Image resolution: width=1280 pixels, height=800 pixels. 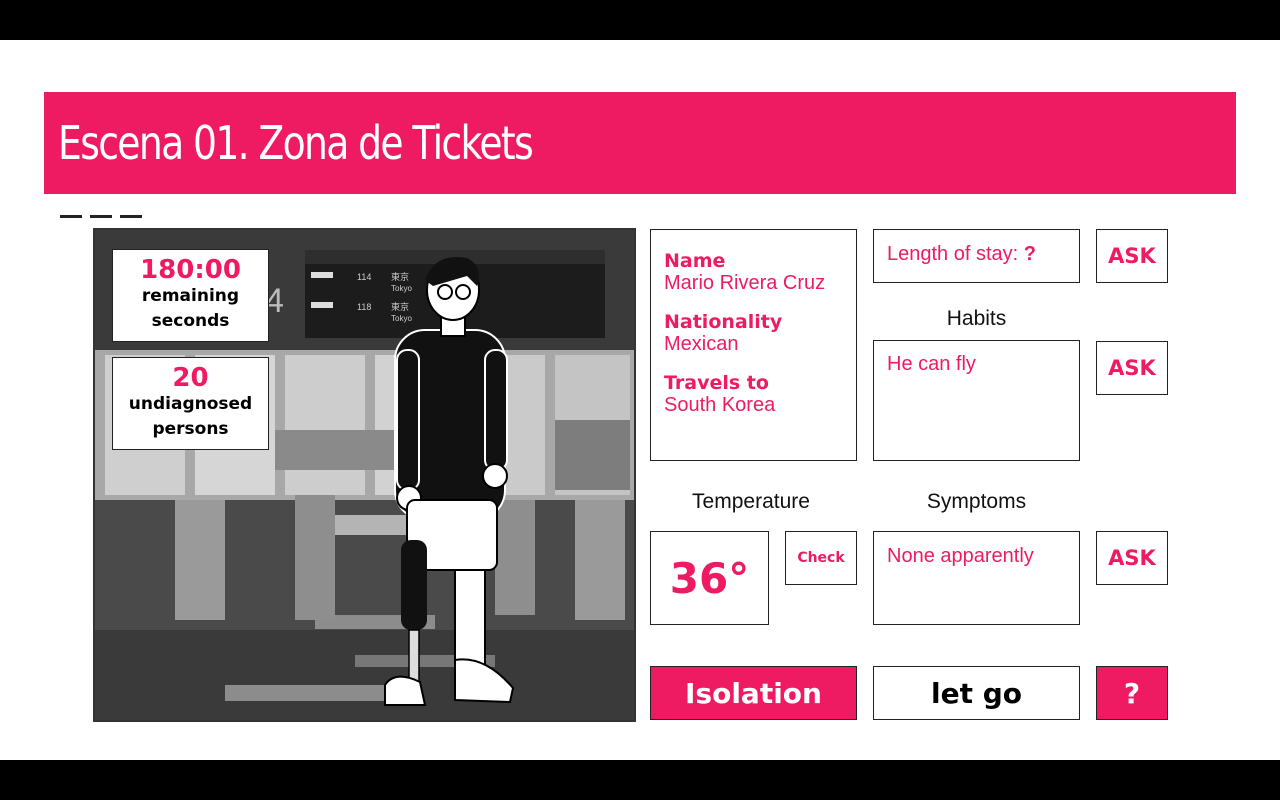 I want to click on ask-stay-button: ASK, so click(x=1132, y=256).